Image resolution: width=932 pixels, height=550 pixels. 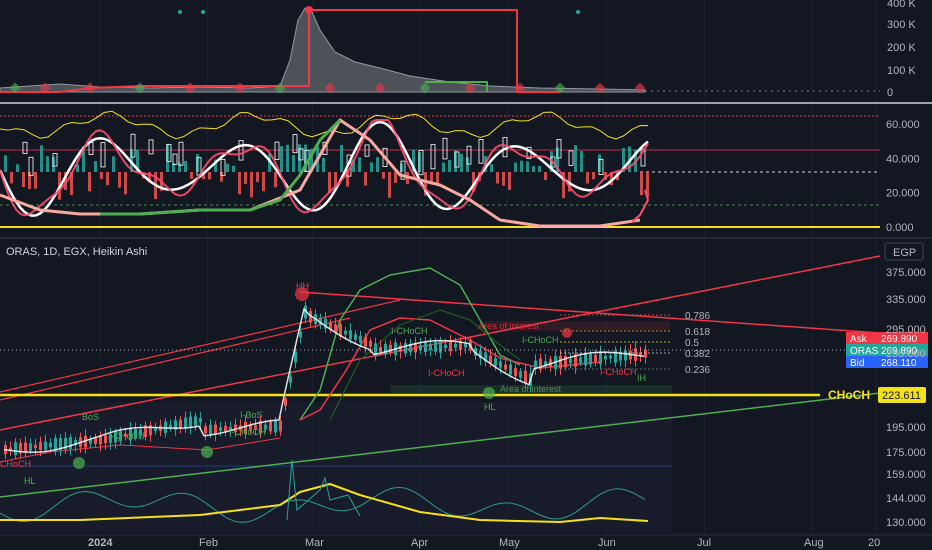 What do you see at coordinates (906, 330) in the screenshot?
I see `price-tick-label: 295.000` at bounding box center [906, 330].